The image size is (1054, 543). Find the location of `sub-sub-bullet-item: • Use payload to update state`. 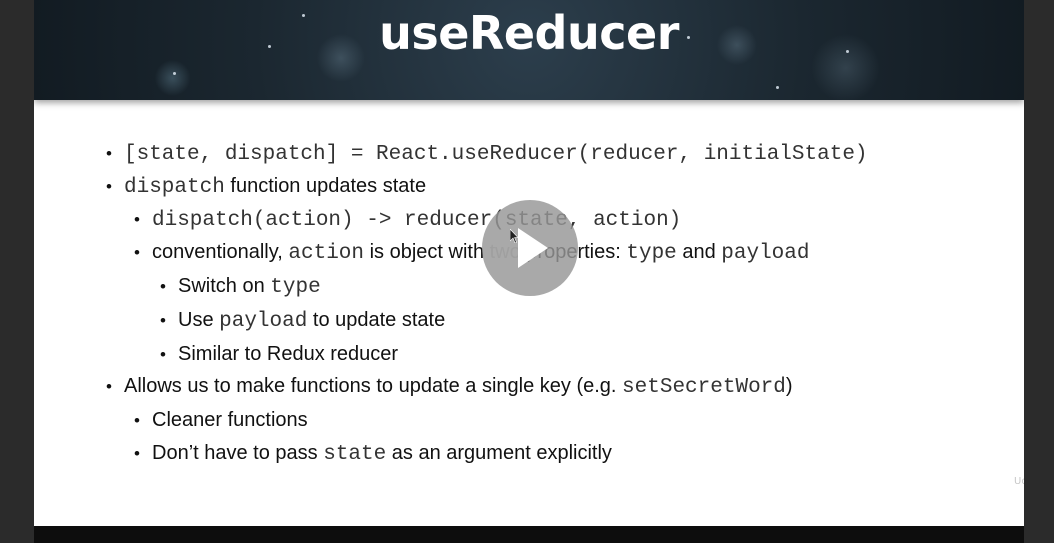

sub-sub-bullet-item: • Use payload to update state is located at coordinates (302, 320).